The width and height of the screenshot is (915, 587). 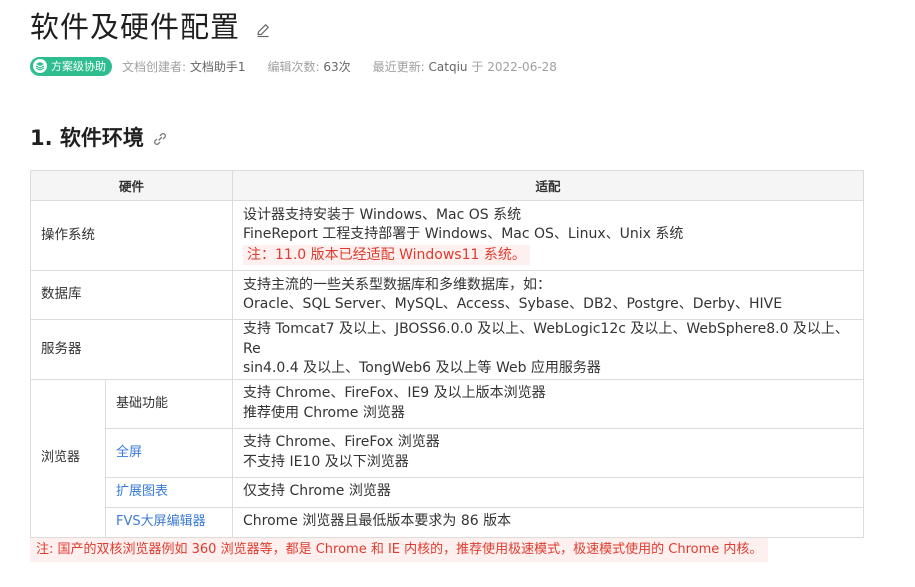 I want to click on section-heading: 1. 软件环境, so click(x=98, y=137).